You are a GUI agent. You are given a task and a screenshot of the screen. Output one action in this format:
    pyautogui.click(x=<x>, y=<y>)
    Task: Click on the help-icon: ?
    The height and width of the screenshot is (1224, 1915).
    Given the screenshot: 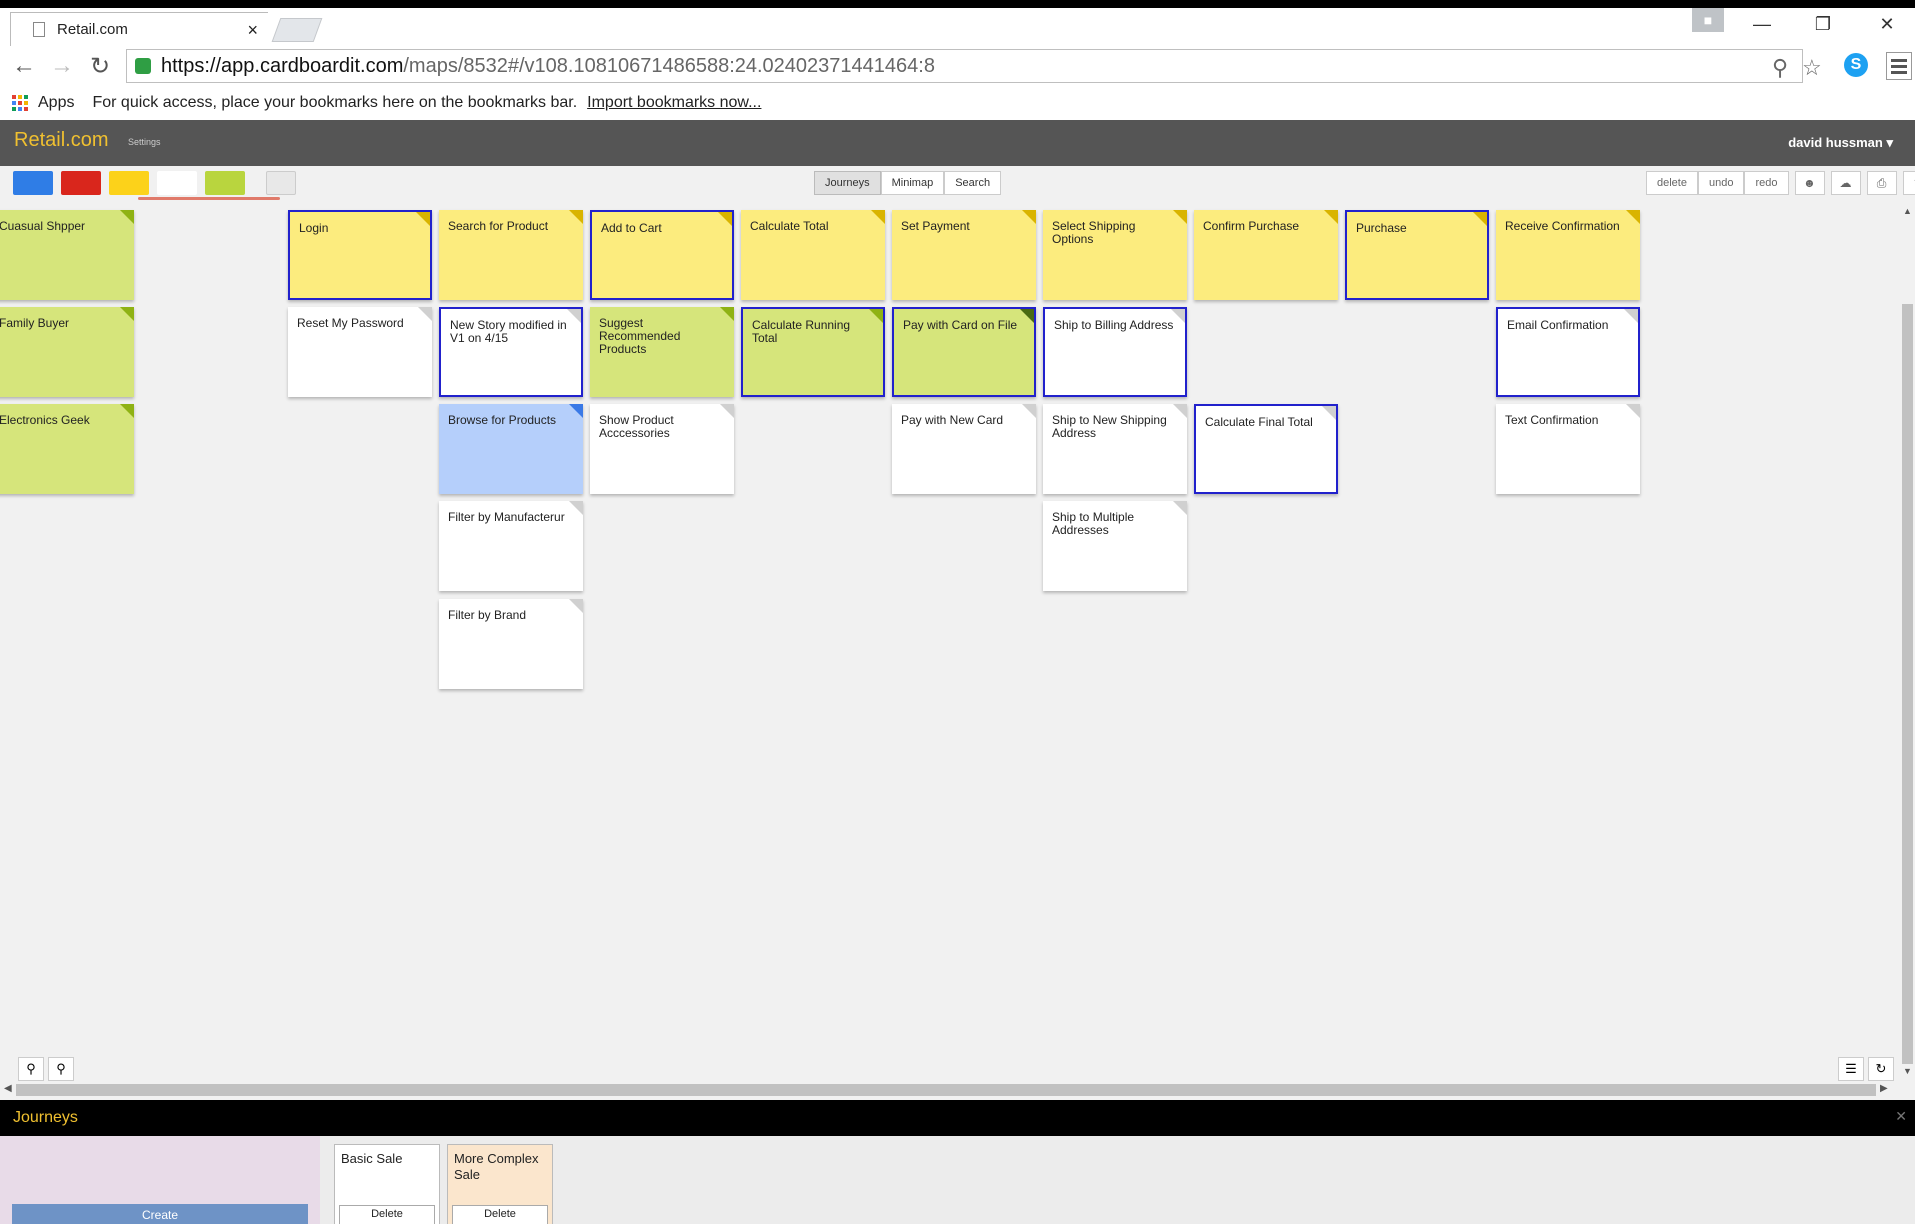 What is the action you would take?
    pyautogui.click(x=1908, y=183)
    